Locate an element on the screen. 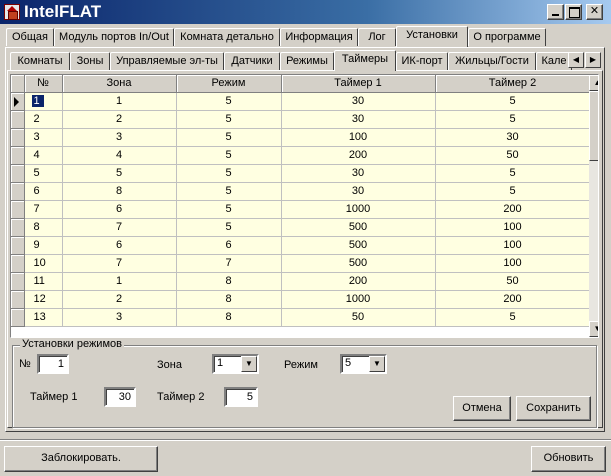 The image size is (611, 476). cell-number: 2 is located at coordinates (43, 119).